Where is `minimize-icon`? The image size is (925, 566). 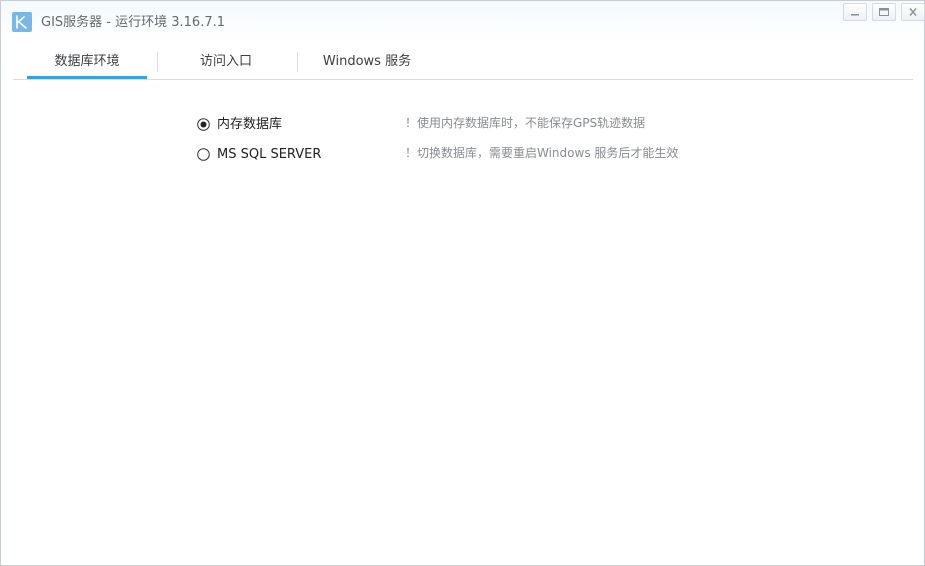 minimize-icon is located at coordinates (855, 15).